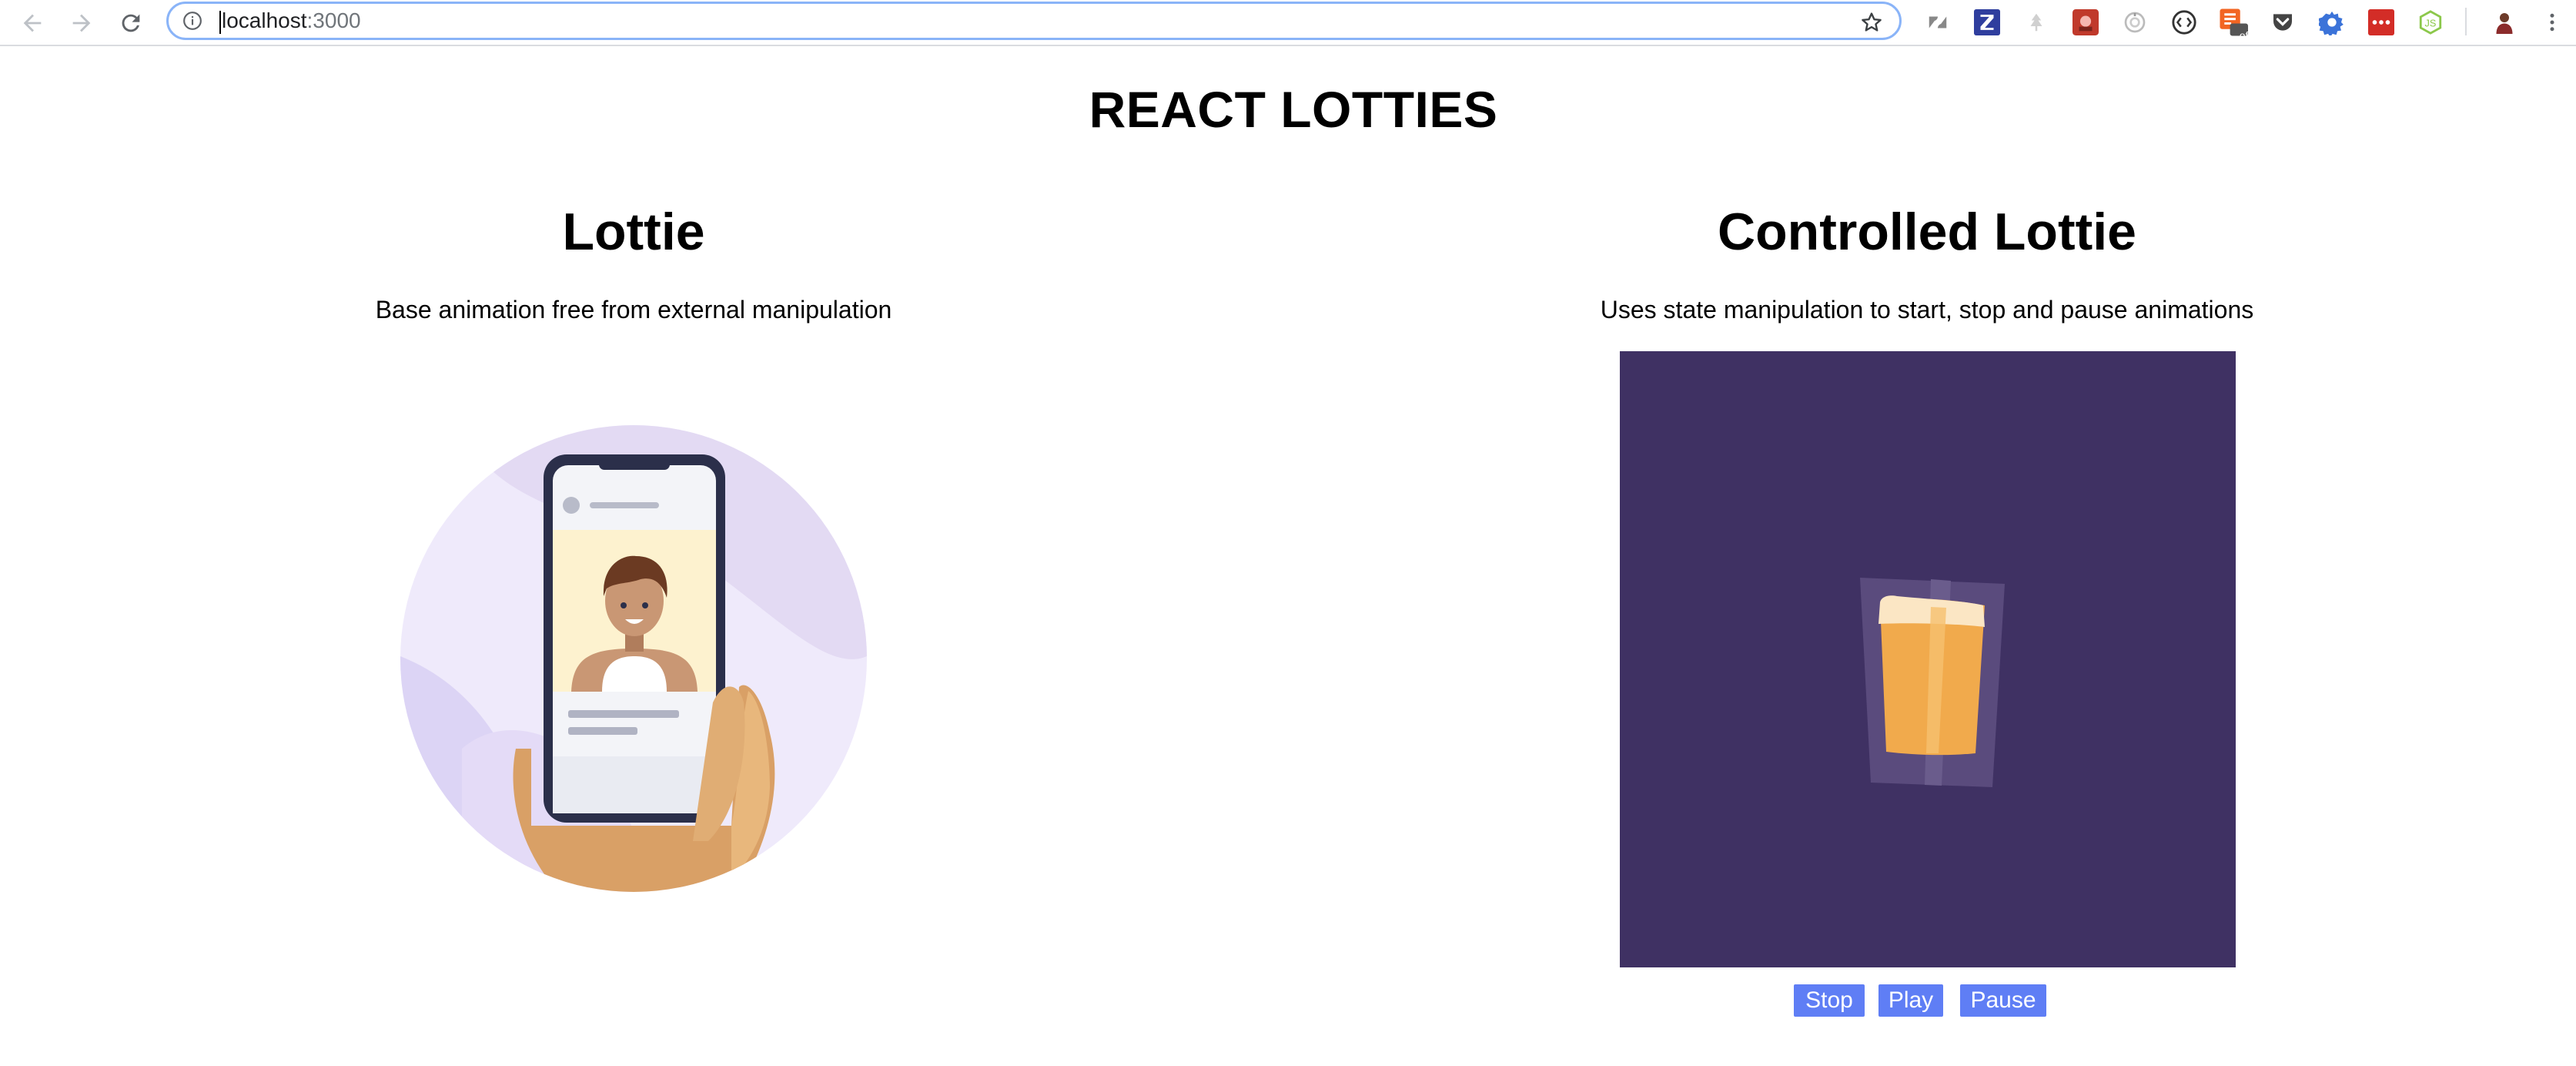 The height and width of the screenshot is (1066, 2576). I want to click on address-bar: localhost:3000, so click(1034, 21).